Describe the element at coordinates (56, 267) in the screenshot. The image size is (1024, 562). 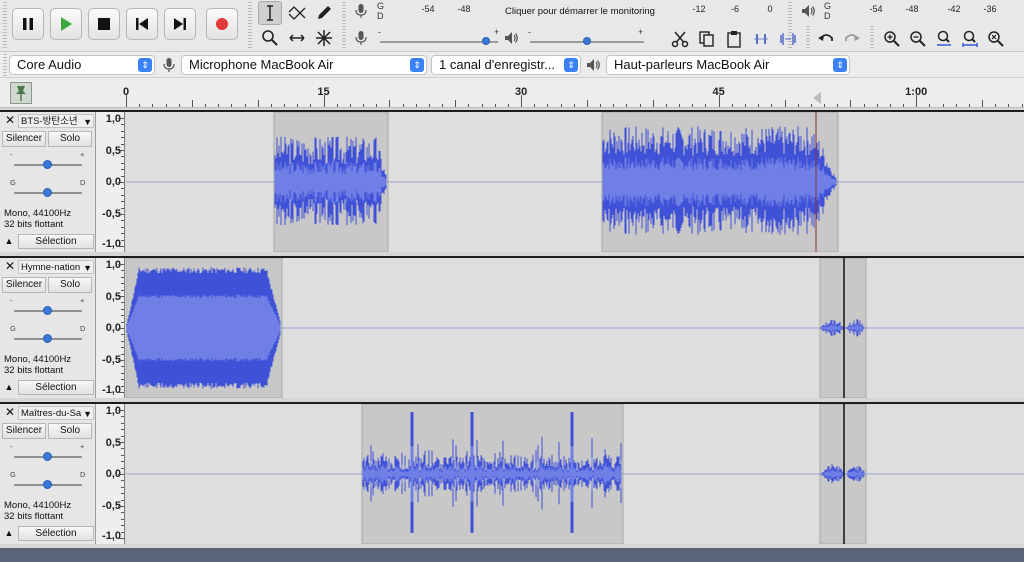
I see `track-name-menu: Hymne-nation ▼` at that location.